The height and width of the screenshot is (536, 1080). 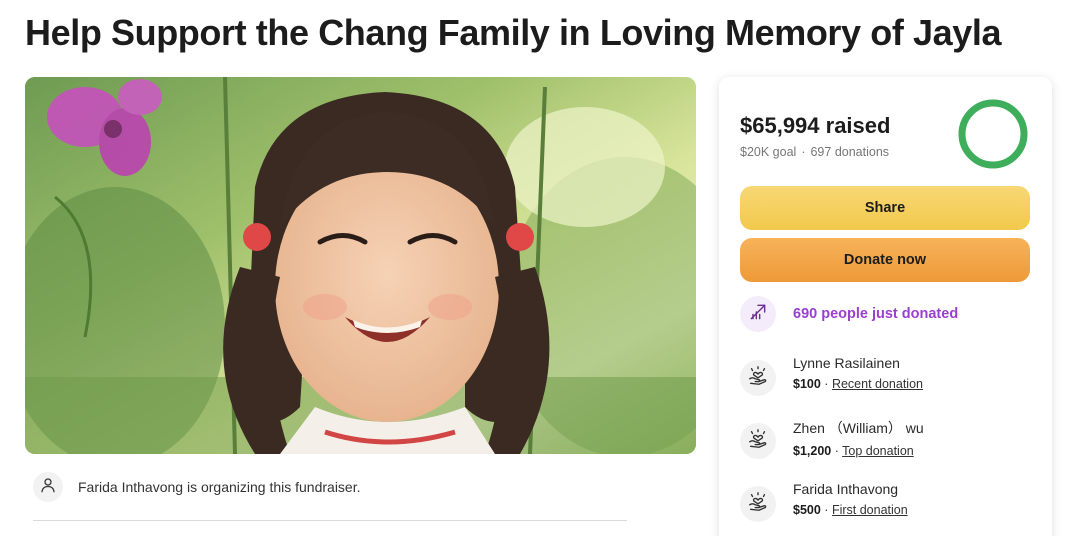 What do you see at coordinates (846, 363) in the screenshot?
I see `donor-name: Lynne Rasilainen` at bounding box center [846, 363].